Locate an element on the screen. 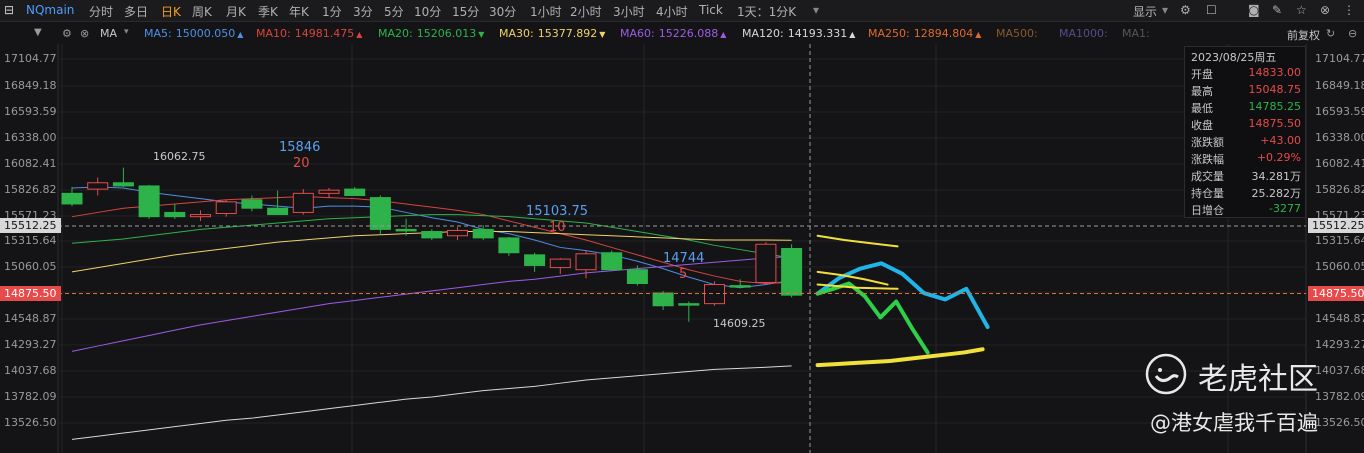  ma-item-value: 14981.475 is located at coordinates (324, 33).